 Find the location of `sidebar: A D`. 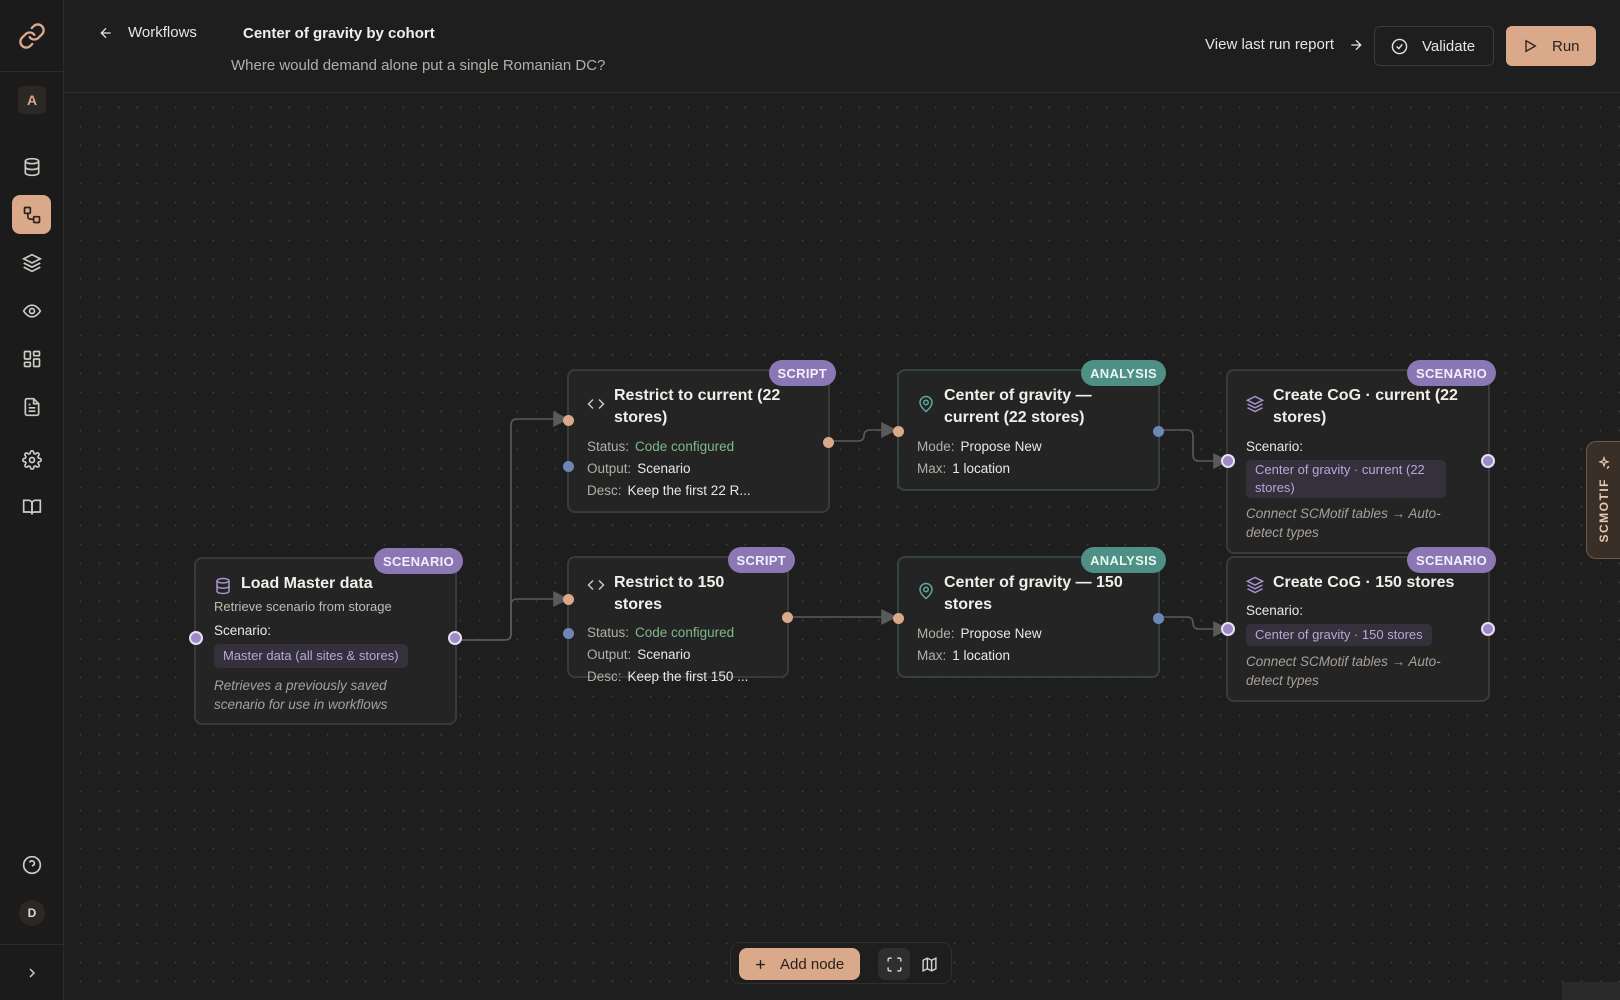

sidebar: A D is located at coordinates (32, 500).